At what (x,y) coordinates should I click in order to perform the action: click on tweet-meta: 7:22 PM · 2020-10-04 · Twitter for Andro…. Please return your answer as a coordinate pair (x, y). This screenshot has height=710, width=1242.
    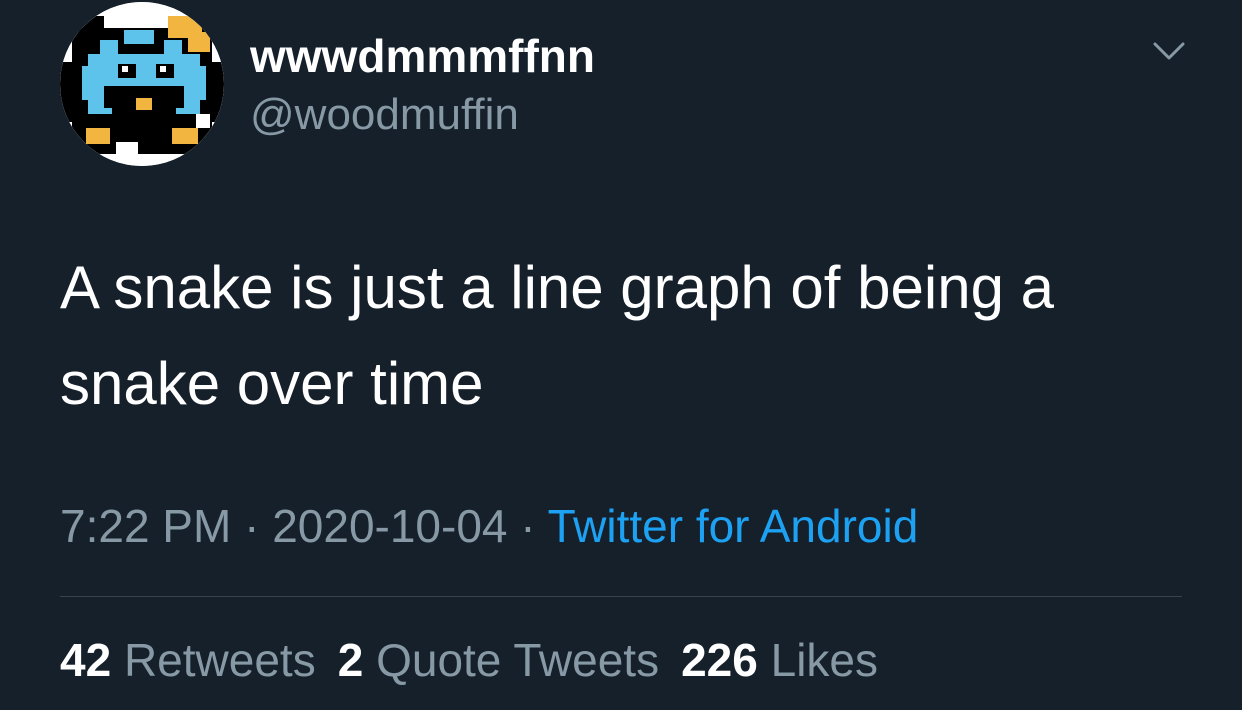
    Looking at the image, I should click on (489, 526).